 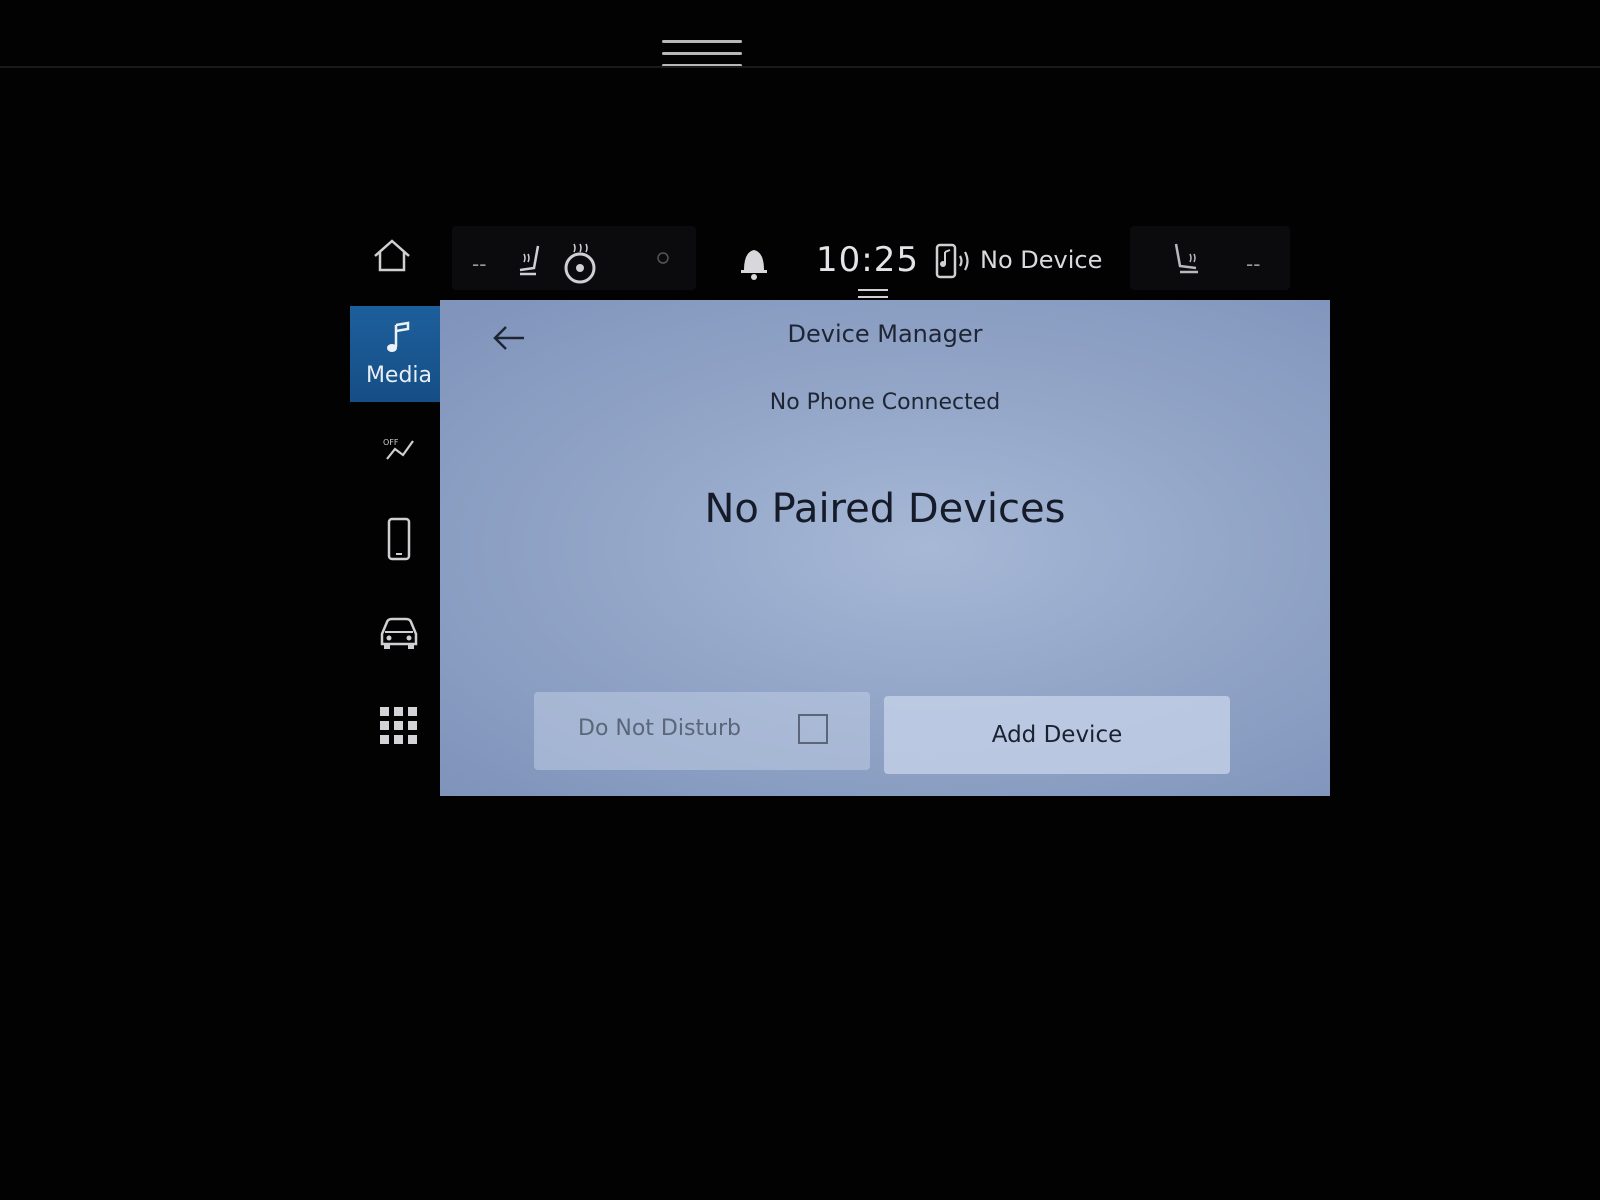 I want to click on music-note-icon, so click(x=399, y=341).